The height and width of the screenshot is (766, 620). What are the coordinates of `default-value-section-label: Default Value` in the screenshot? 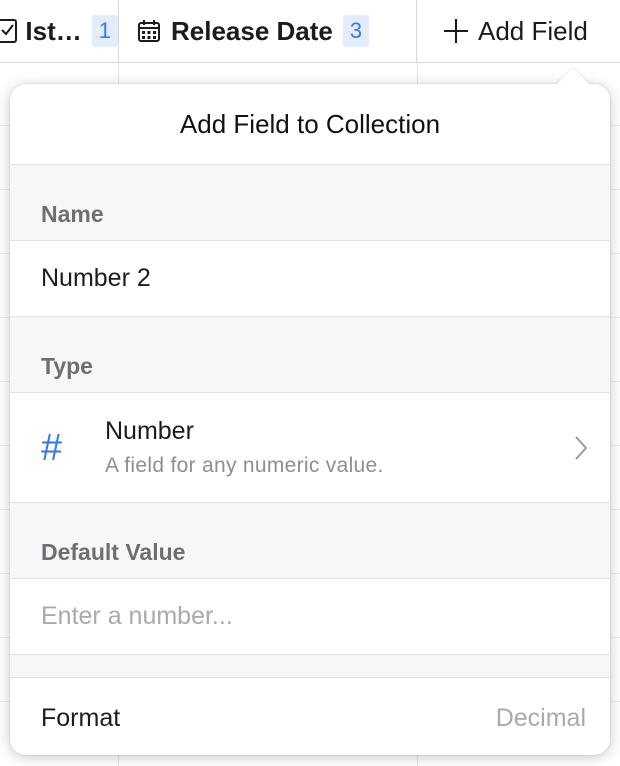 It's located at (310, 541).